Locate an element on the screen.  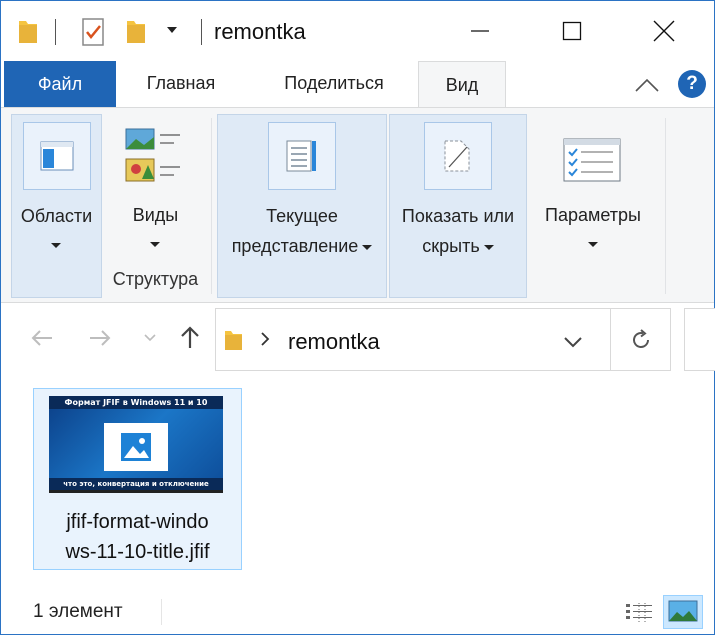
address-path-segment: remontka is located at coordinates (334, 342).